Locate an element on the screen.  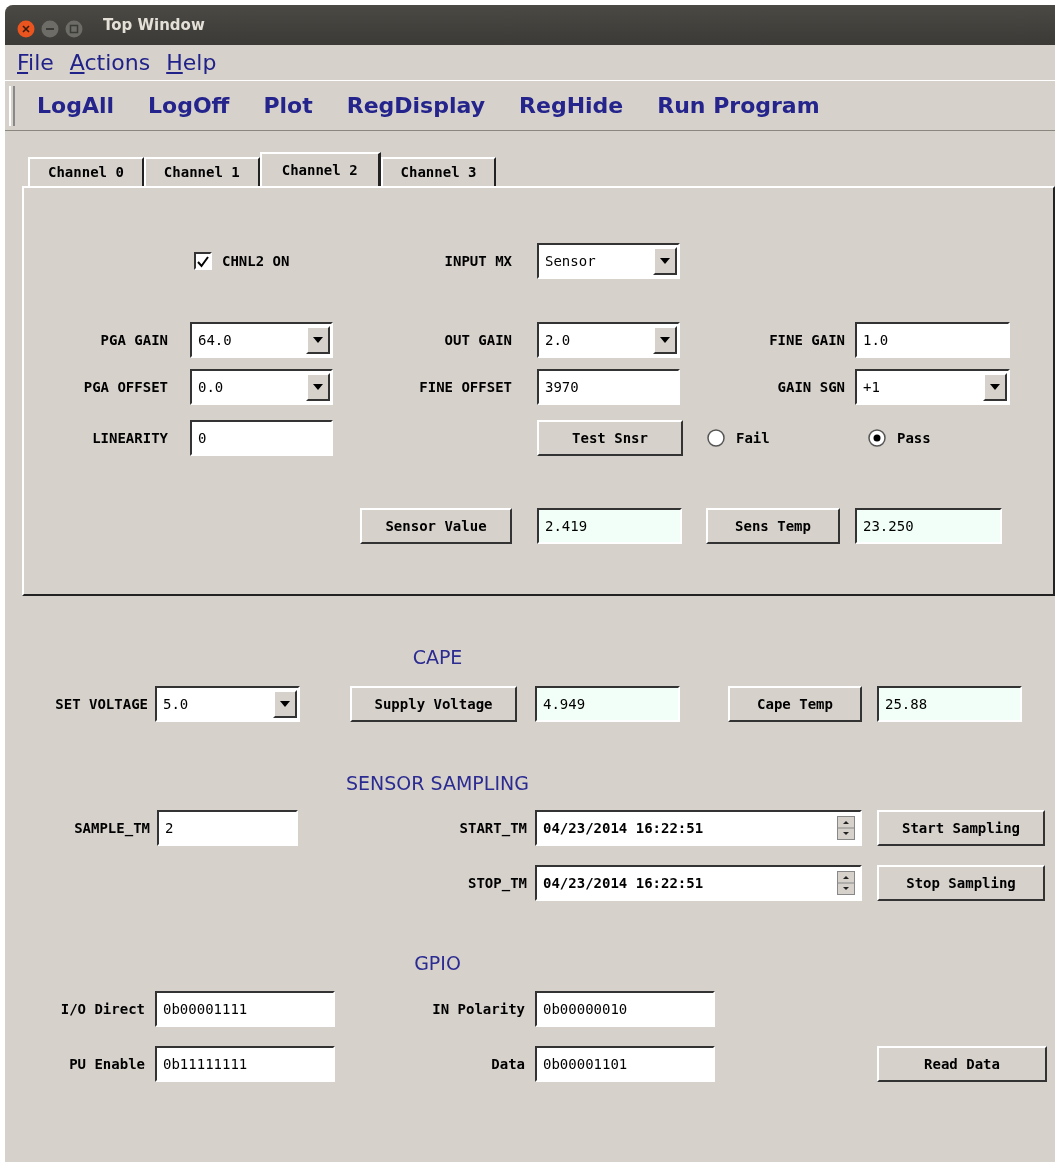
check-icon is located at coordinates (203, 261).